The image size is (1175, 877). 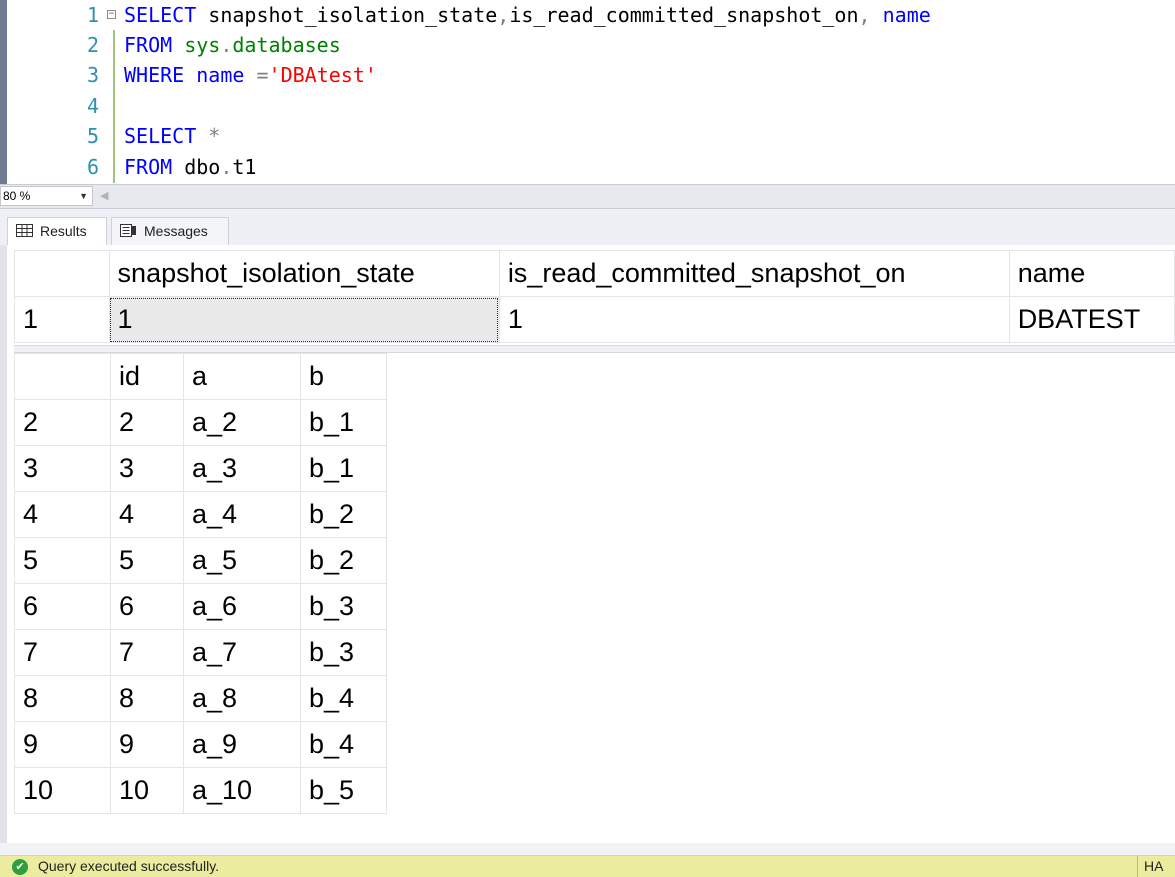 What do you see at coordinates (242, 468) in the screenshot?
I see `grid-cell: a_3` at bounding box center [242, 468].